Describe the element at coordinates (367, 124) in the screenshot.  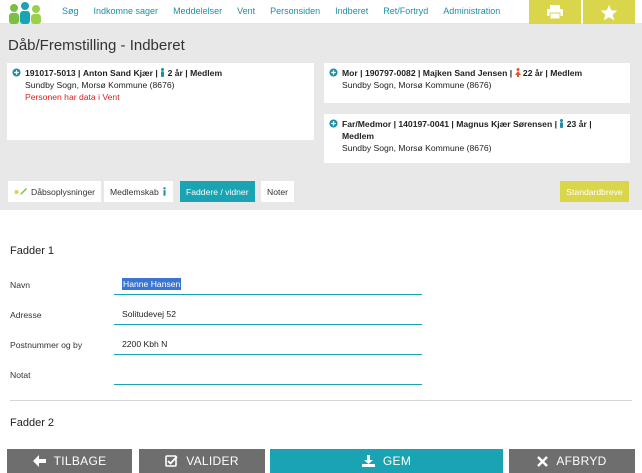
I see `father-role: Far/Medmor` at that location.